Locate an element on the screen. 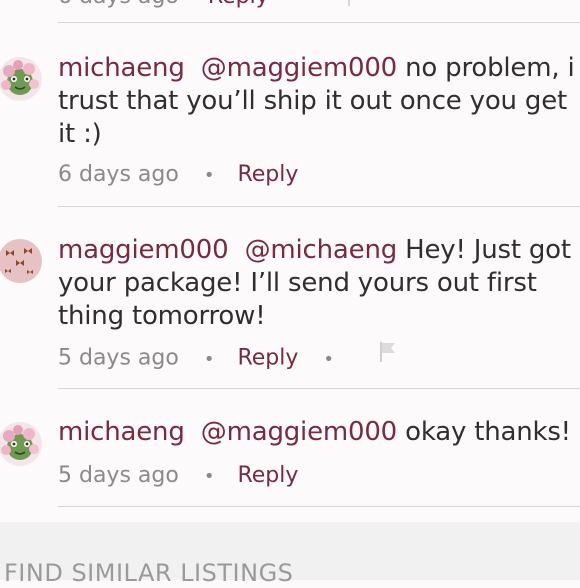  comment-username: maggiem000 is located at coordinates (143, 250).